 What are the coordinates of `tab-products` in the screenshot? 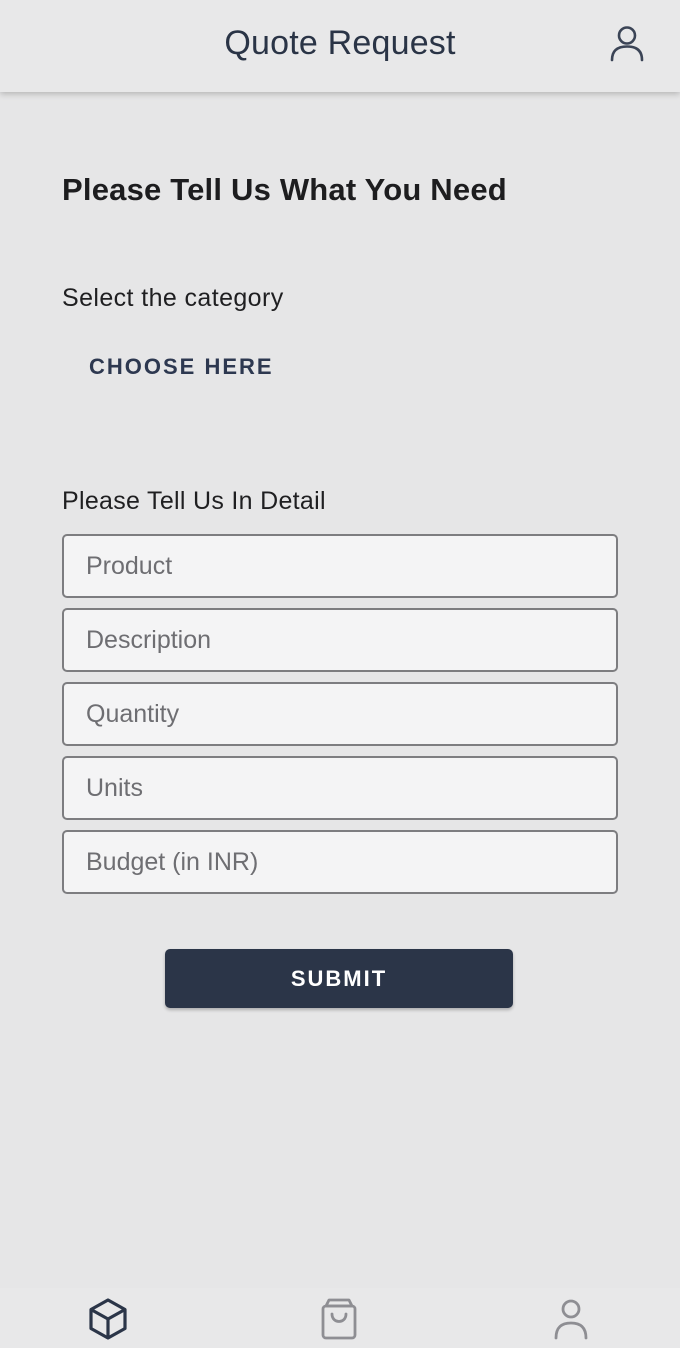 It's located at (108, 1319).